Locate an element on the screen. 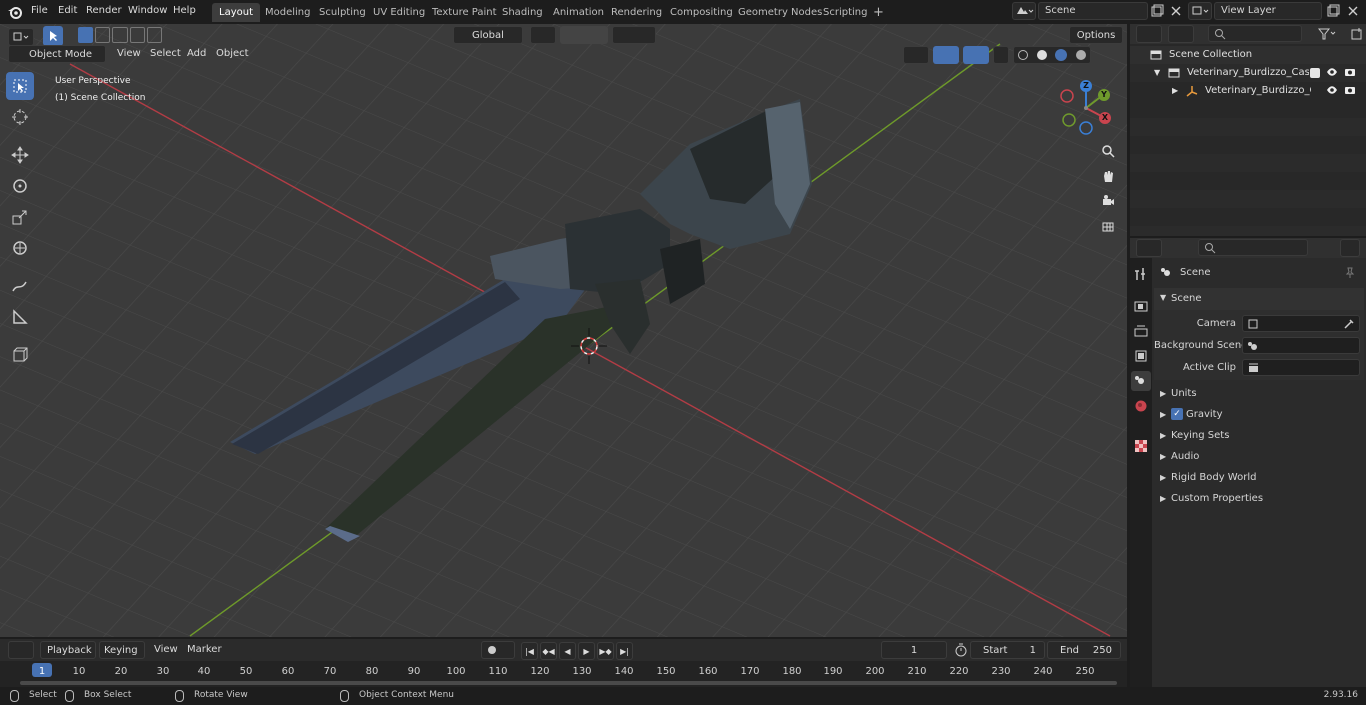 The width and height of the screenshot is (1366, 705). start-frame-field: Start 1 is located at coordinates (1007, 650).